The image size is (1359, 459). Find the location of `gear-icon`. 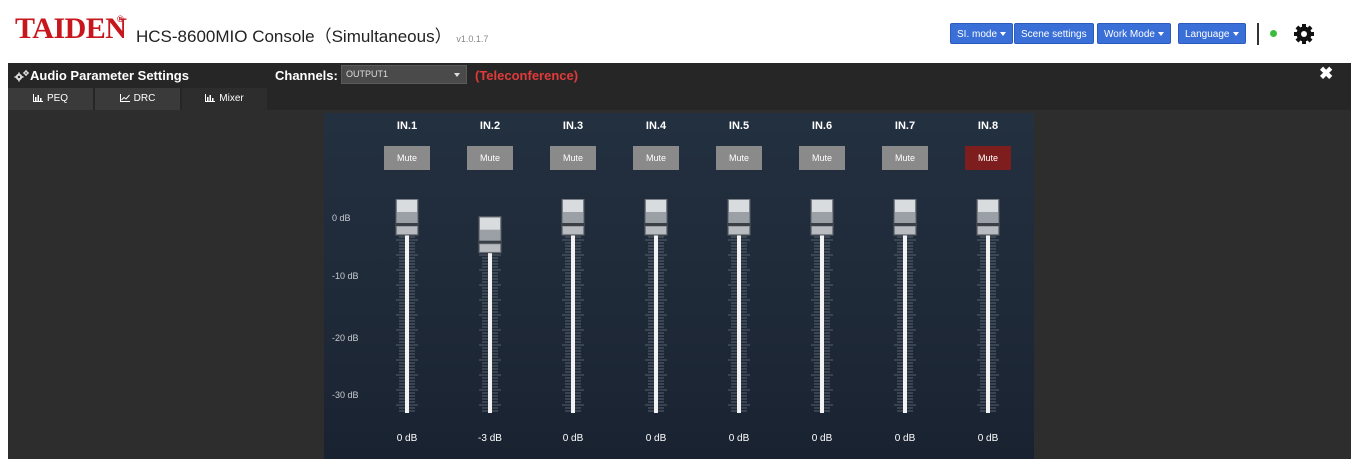

gear-icon is located at coordinates (1304, 34).